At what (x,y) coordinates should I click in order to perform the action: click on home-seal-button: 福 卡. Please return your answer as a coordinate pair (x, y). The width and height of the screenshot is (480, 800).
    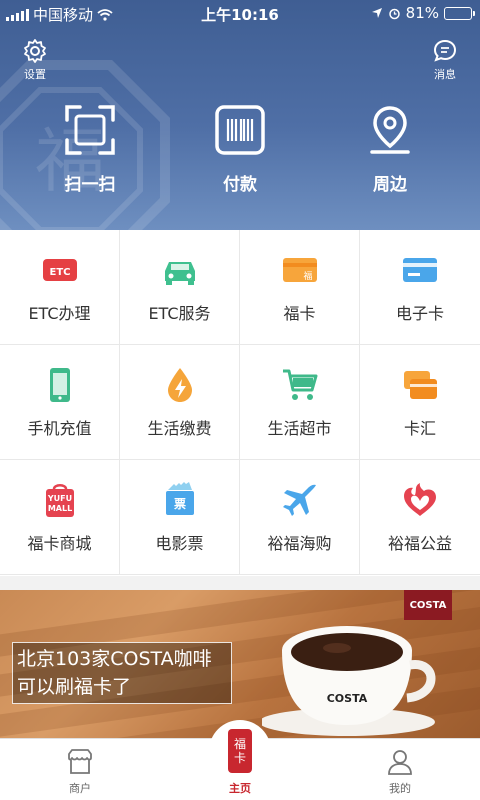
    Looking at the image, I should click on (240, 751).